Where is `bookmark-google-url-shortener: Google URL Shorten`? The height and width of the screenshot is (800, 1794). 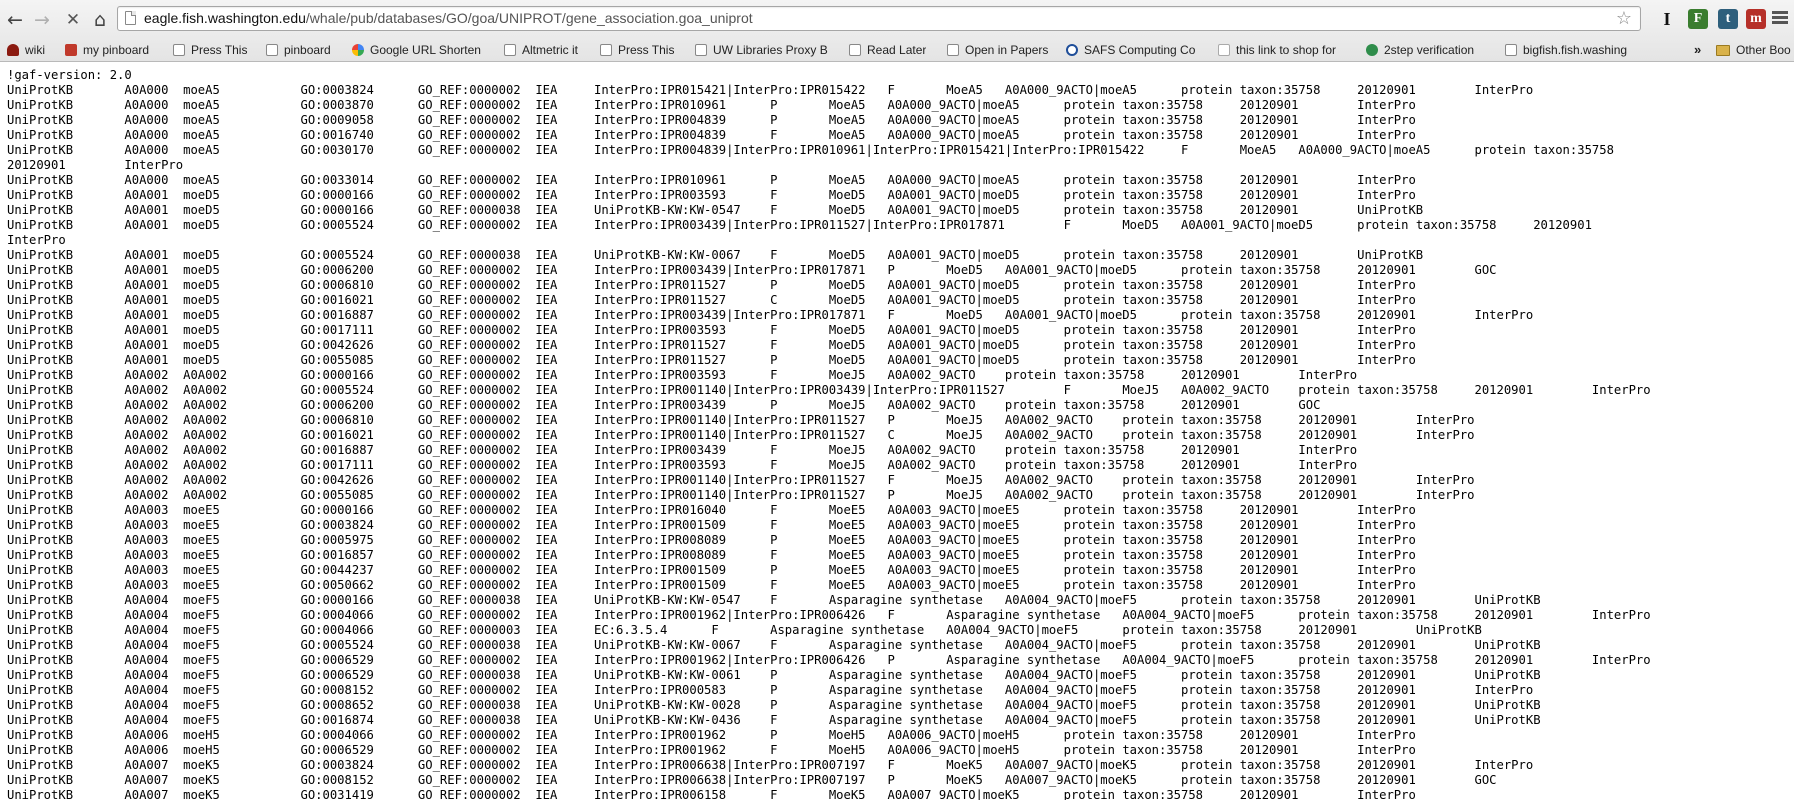 bookmark-google-url-shortener: Google URL Shorten is located at coordinates (419, 50).